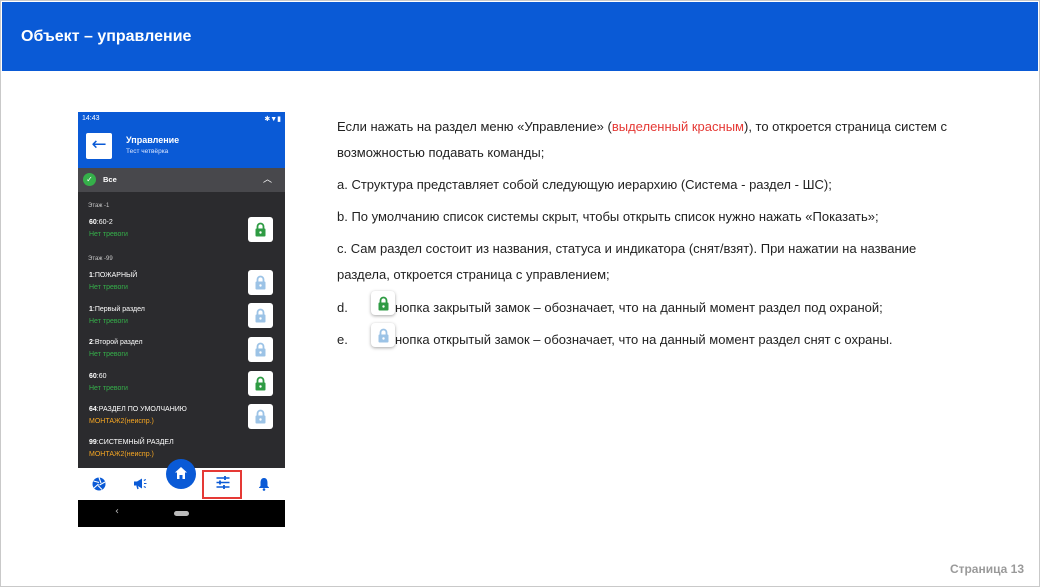 The height and width of the screenshot is (587, 1040). What do you see at coordinates (223, 484) in the screenshot?
I see `sliders-icon` at bounding box center [223, 484].